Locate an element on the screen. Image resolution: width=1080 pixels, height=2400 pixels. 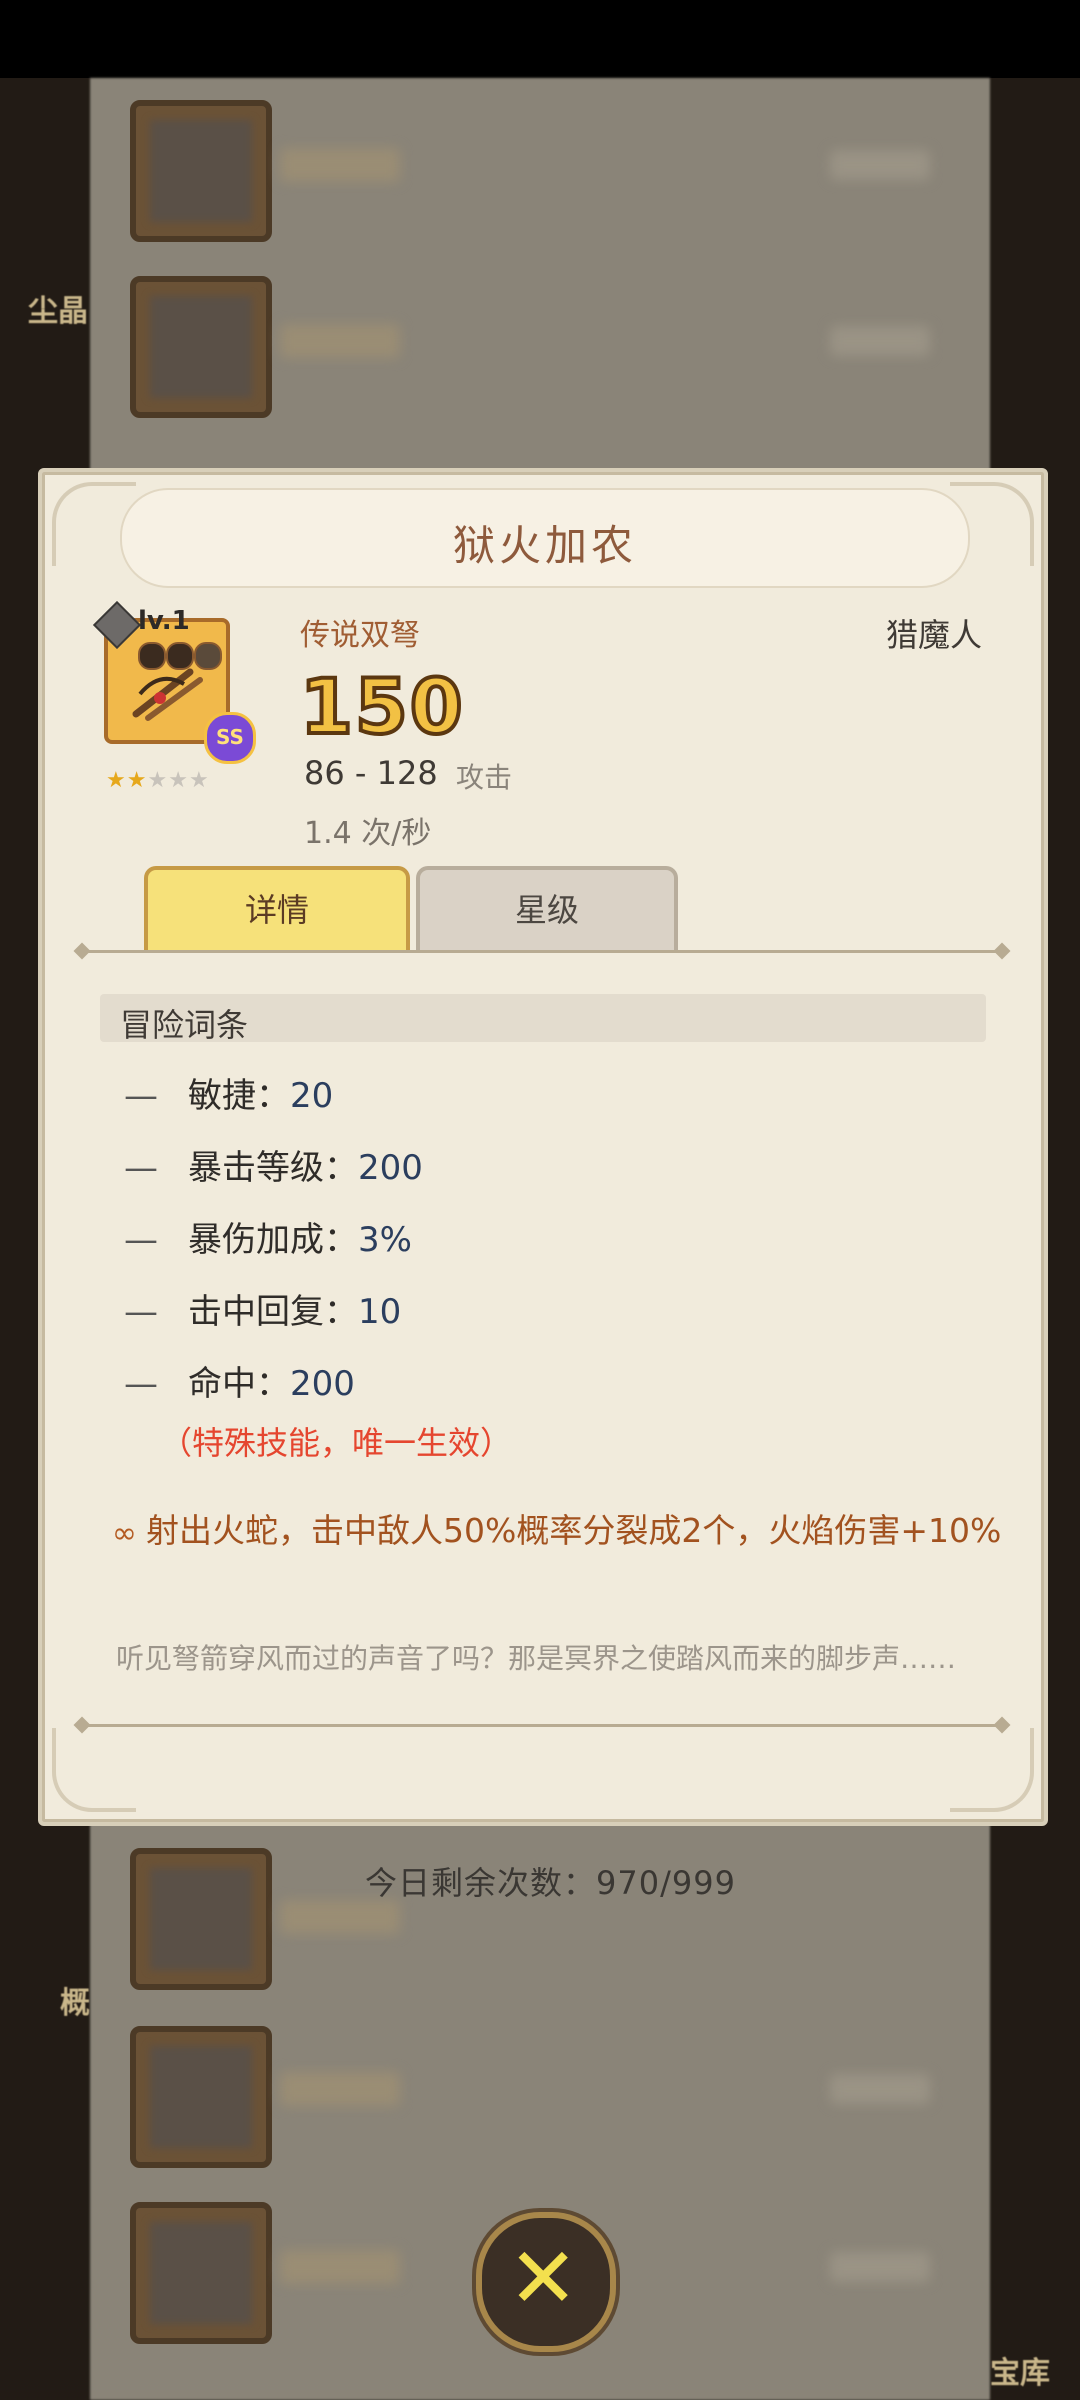
side-label-treasury: 宝库 is located at coordinates (1020, 2373).